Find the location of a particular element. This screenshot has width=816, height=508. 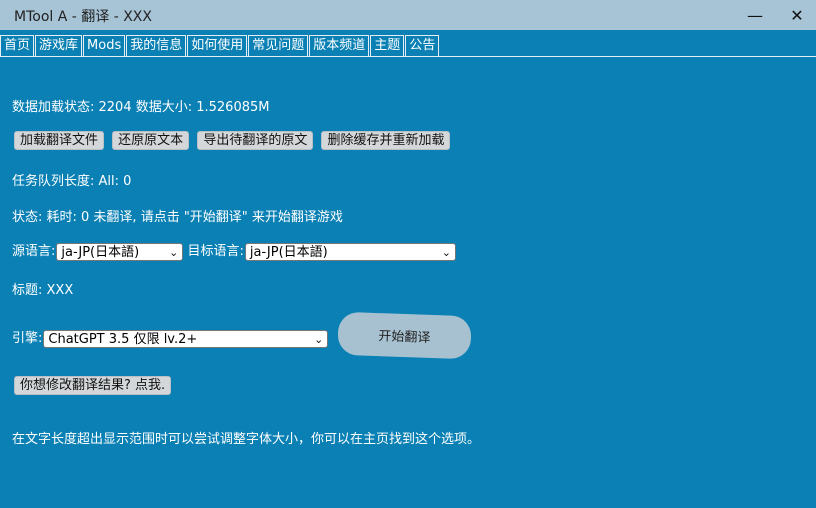

tab-theme: 主题 is located at coordinates (387, 45).